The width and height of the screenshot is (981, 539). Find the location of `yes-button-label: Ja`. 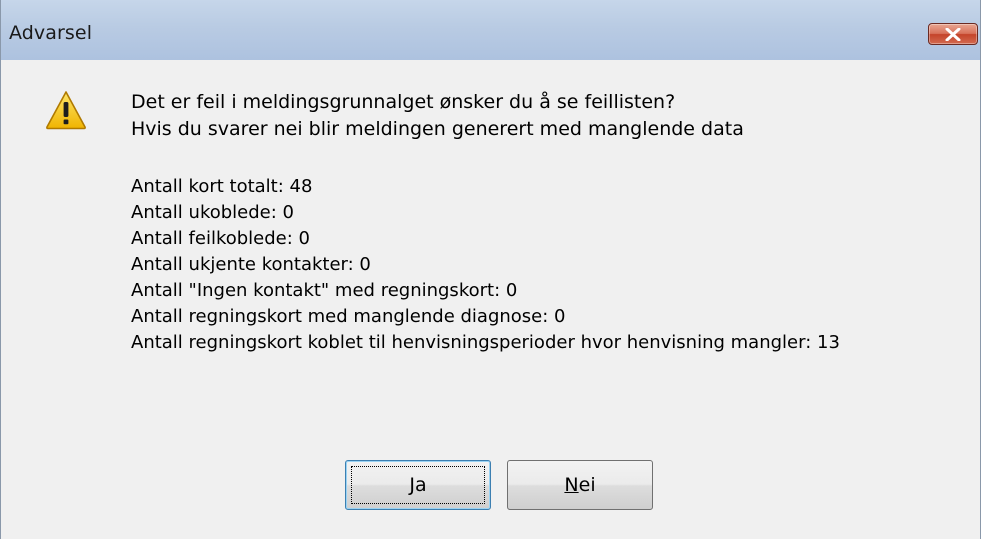

yes-button-label: Ja is located at coordinates (418, 485).